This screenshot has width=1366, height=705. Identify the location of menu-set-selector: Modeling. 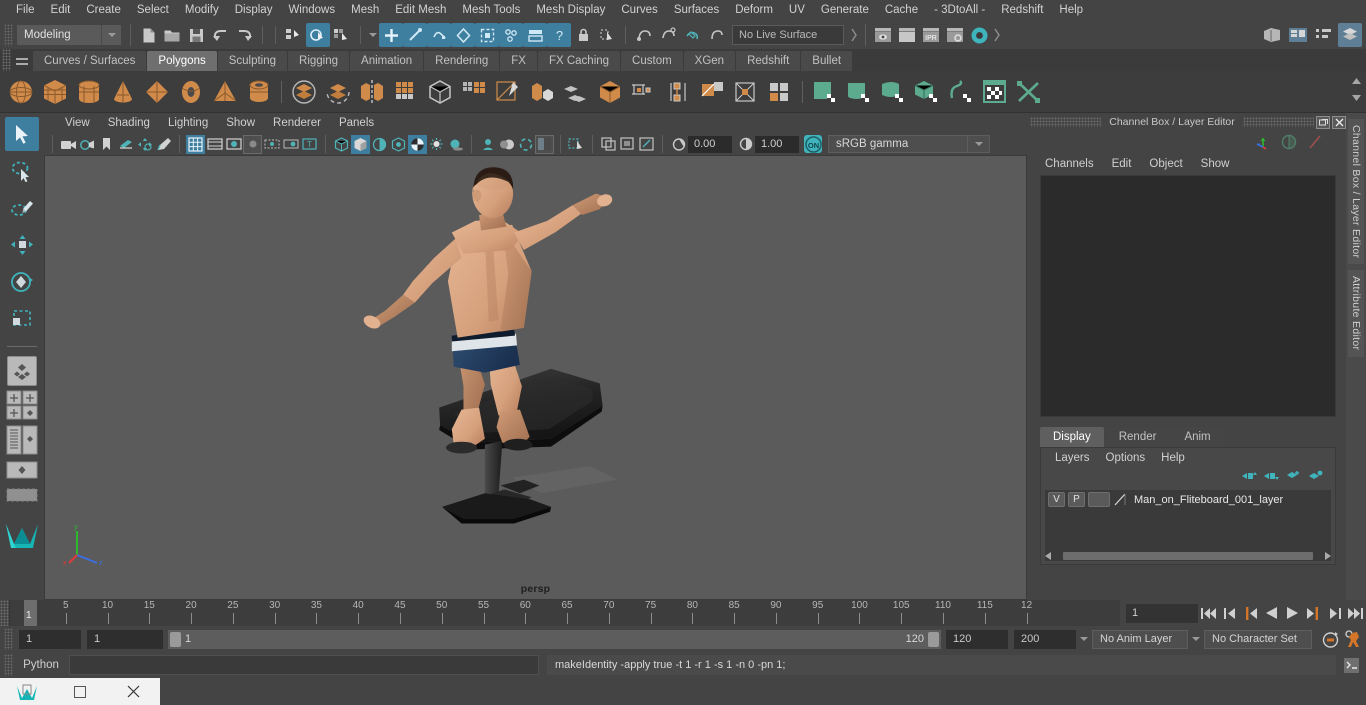
(59, 35).